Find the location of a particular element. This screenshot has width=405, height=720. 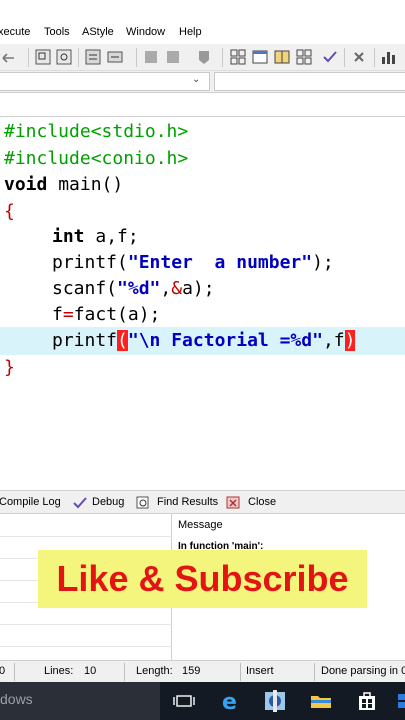

tile-icon is located at coordinates (304, 57).